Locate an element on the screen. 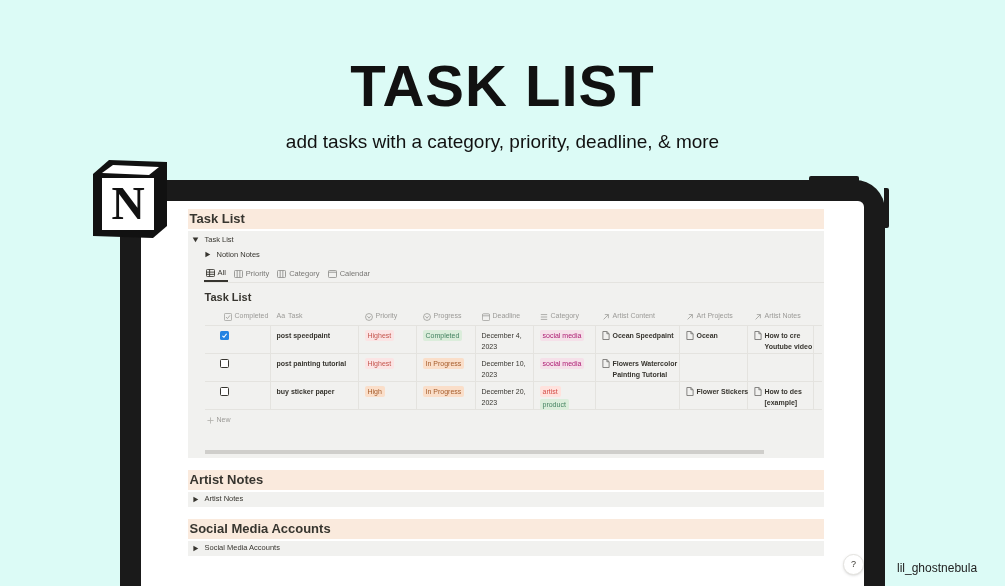 This screenshot has width=1005, height=586. list-icon is located at coordinates (543, 316).